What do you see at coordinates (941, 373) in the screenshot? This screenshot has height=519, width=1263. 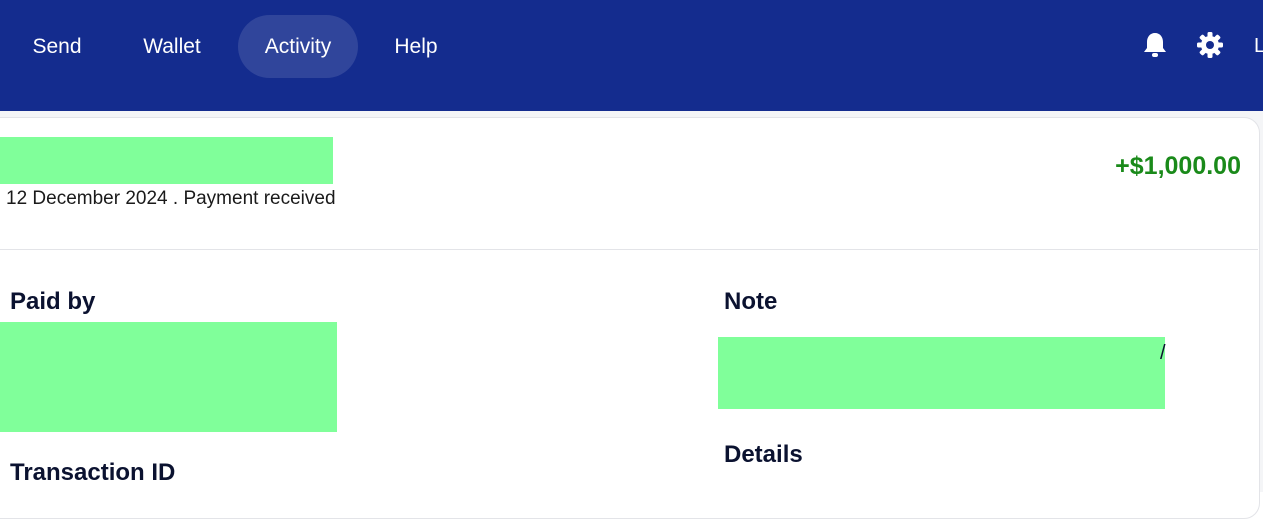 I see `redacted-note-text` at bounding box center [941, 373].